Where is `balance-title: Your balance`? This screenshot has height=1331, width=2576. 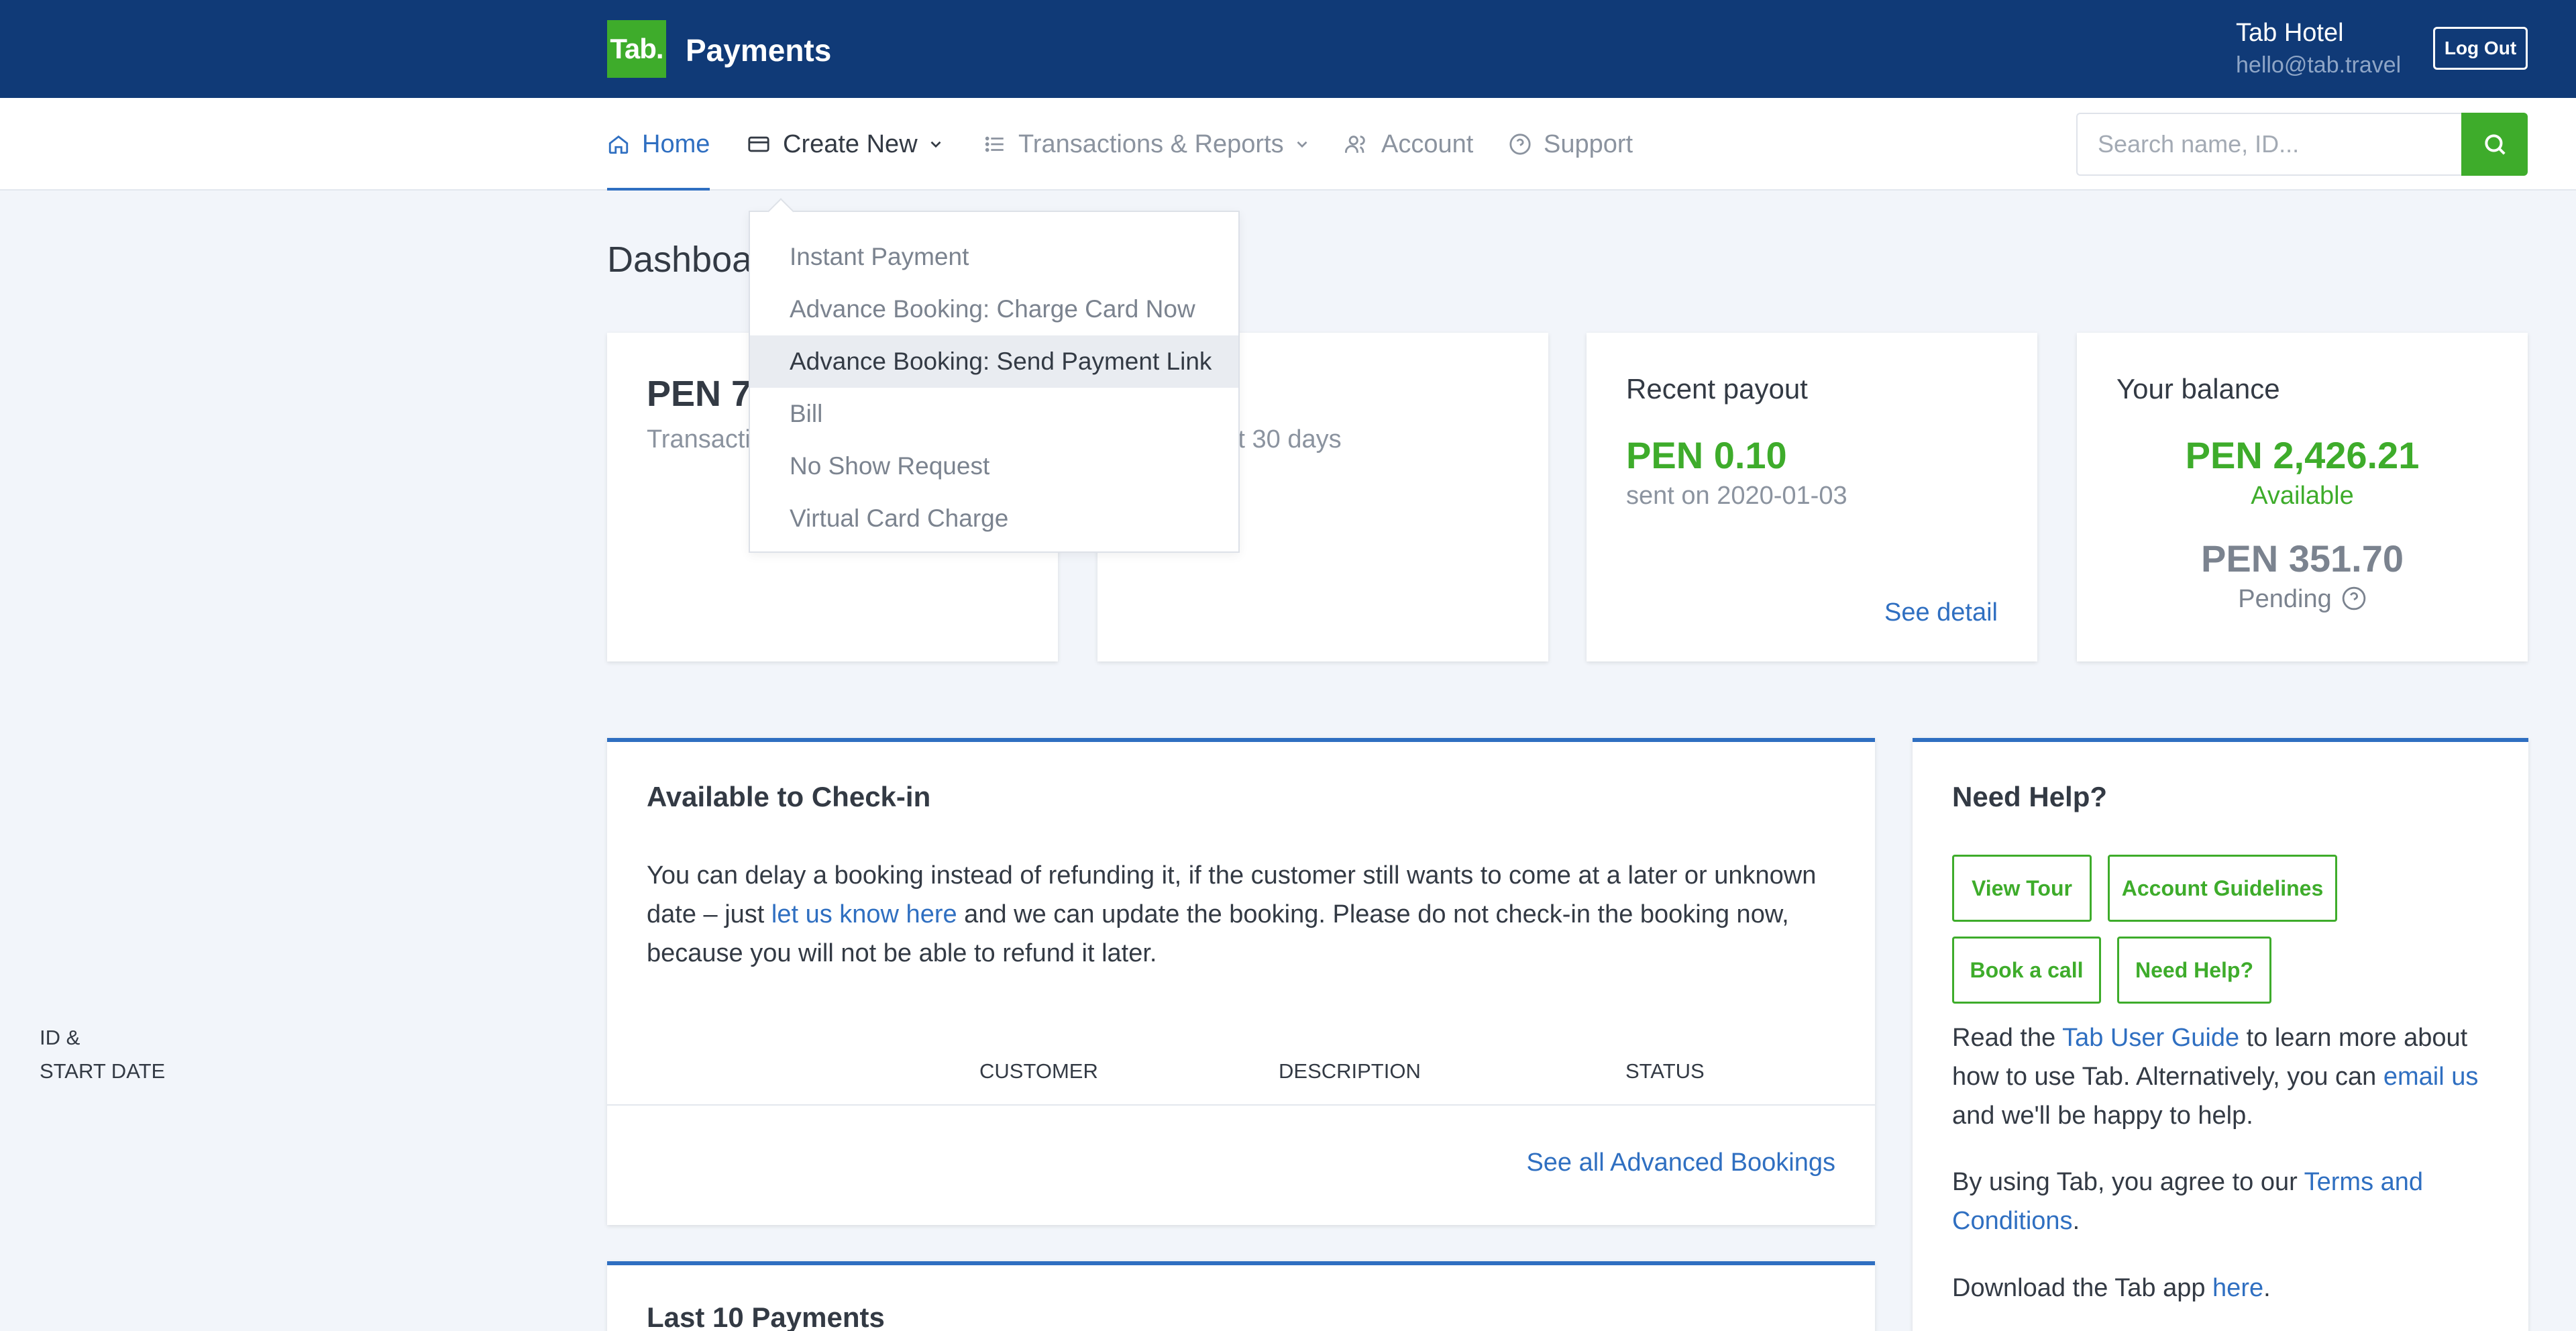 balance-title: Your balance is located at coordinates (2198, 389).